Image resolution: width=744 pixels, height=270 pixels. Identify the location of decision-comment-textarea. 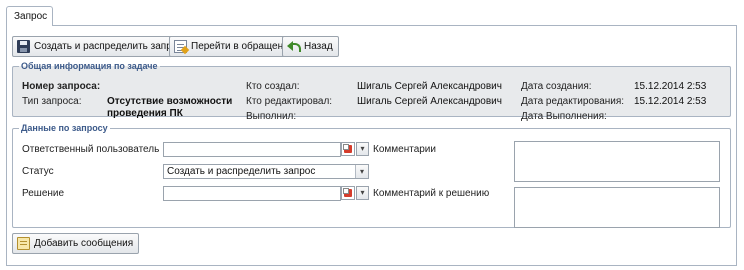
(617, 207).